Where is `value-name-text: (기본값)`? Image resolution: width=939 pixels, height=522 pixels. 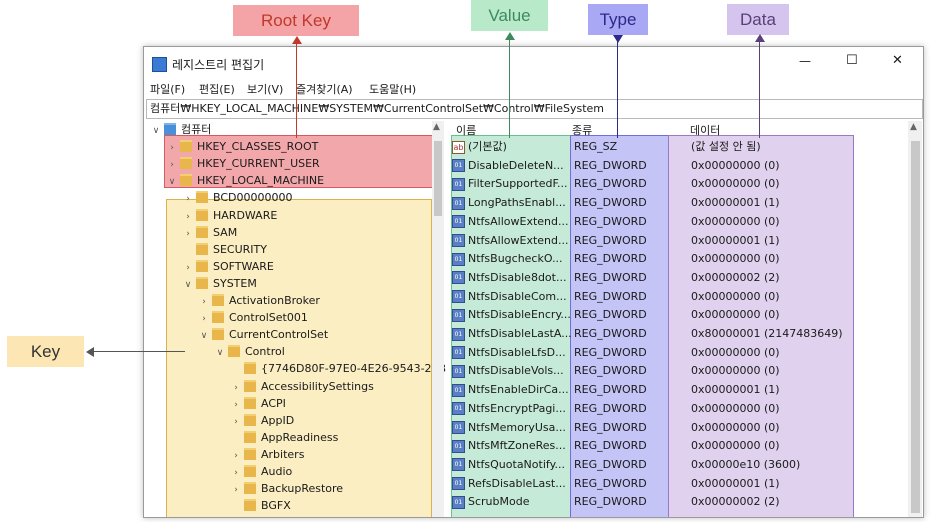
value-name-text: (기본값) is located at coordinates (487, 146).